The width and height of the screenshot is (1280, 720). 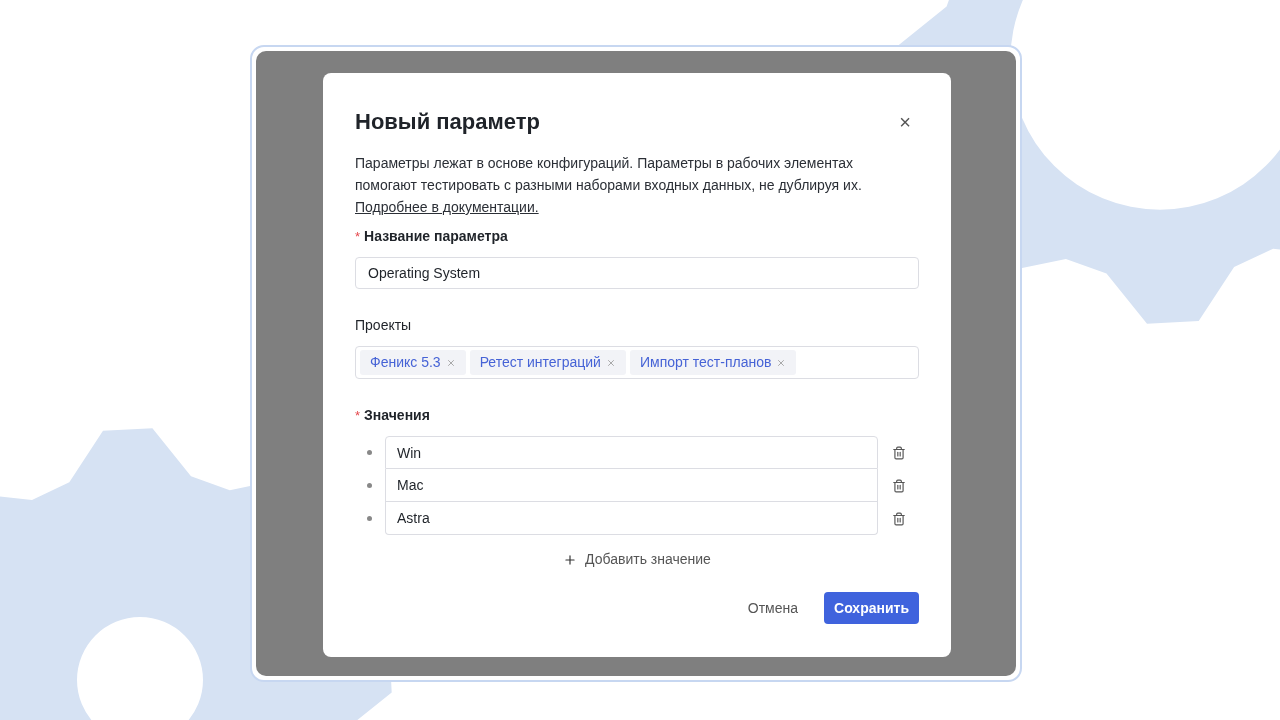 What do you see at coordinates (540, 362) in the screenshot?
I see `tag-label: Ретест интеграций` at bounding box center [540, 362].